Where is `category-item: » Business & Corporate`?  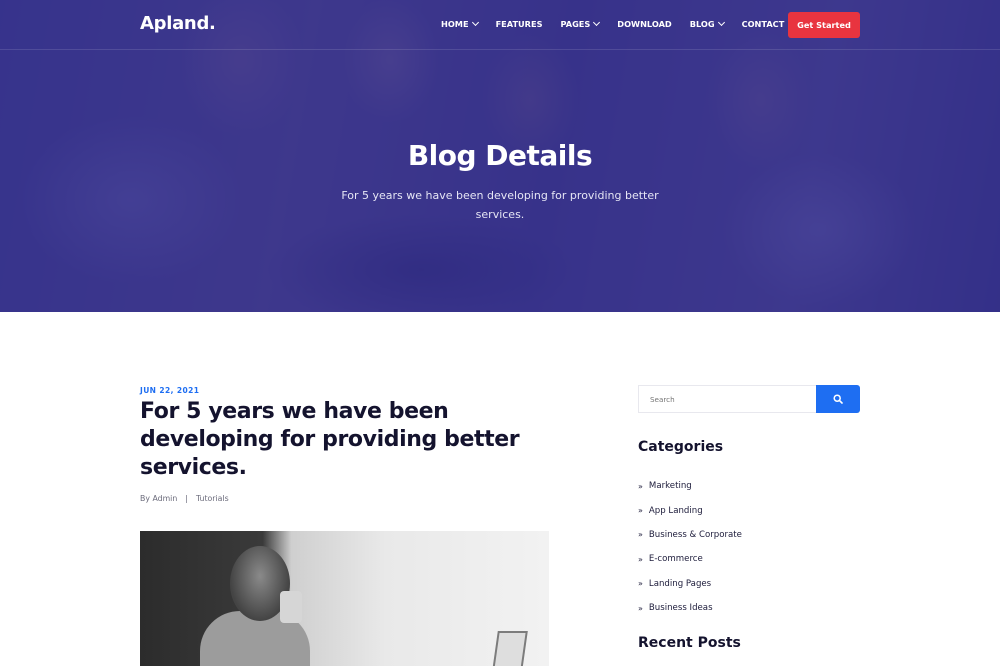
category-item: » Business & Corporate is located at coordinates (690, 535).